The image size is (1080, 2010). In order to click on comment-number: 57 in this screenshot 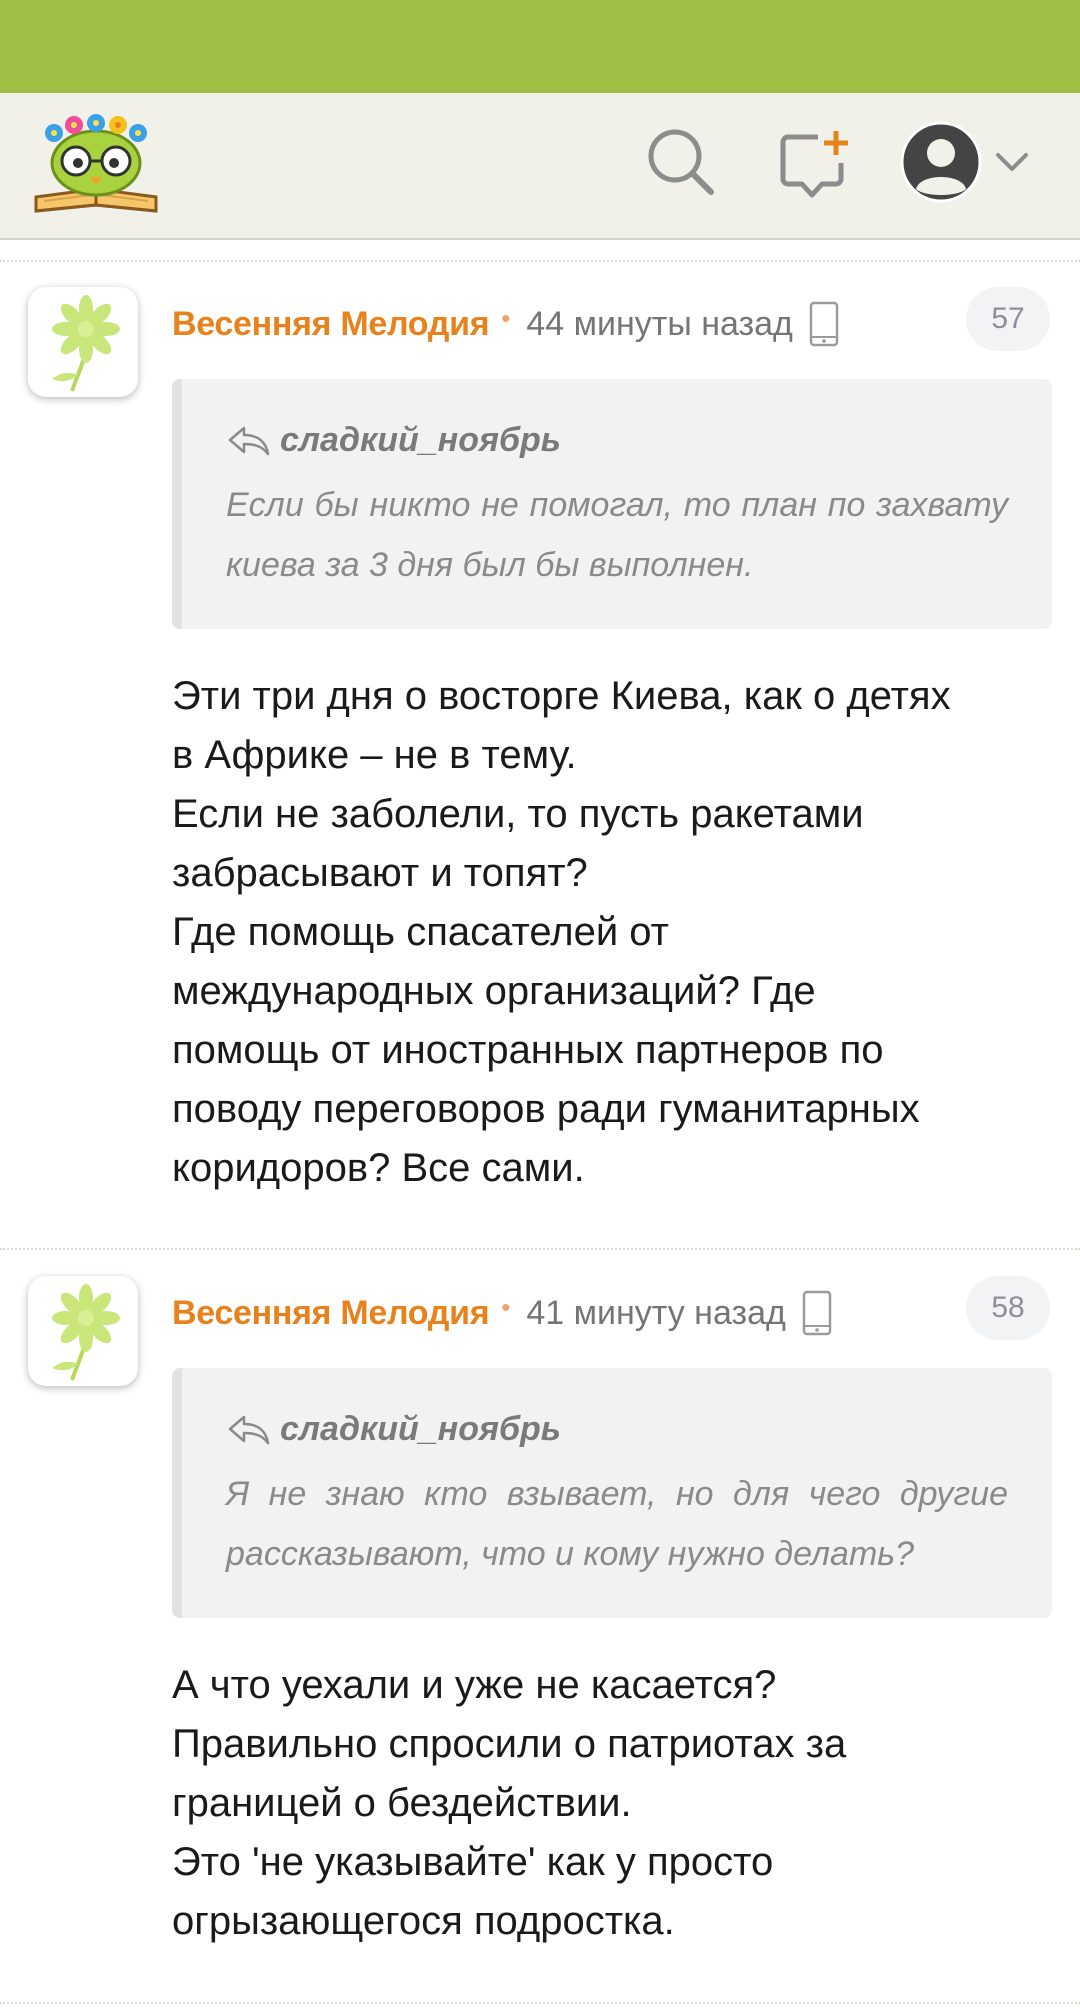, I will do `click(1008, 319)`.